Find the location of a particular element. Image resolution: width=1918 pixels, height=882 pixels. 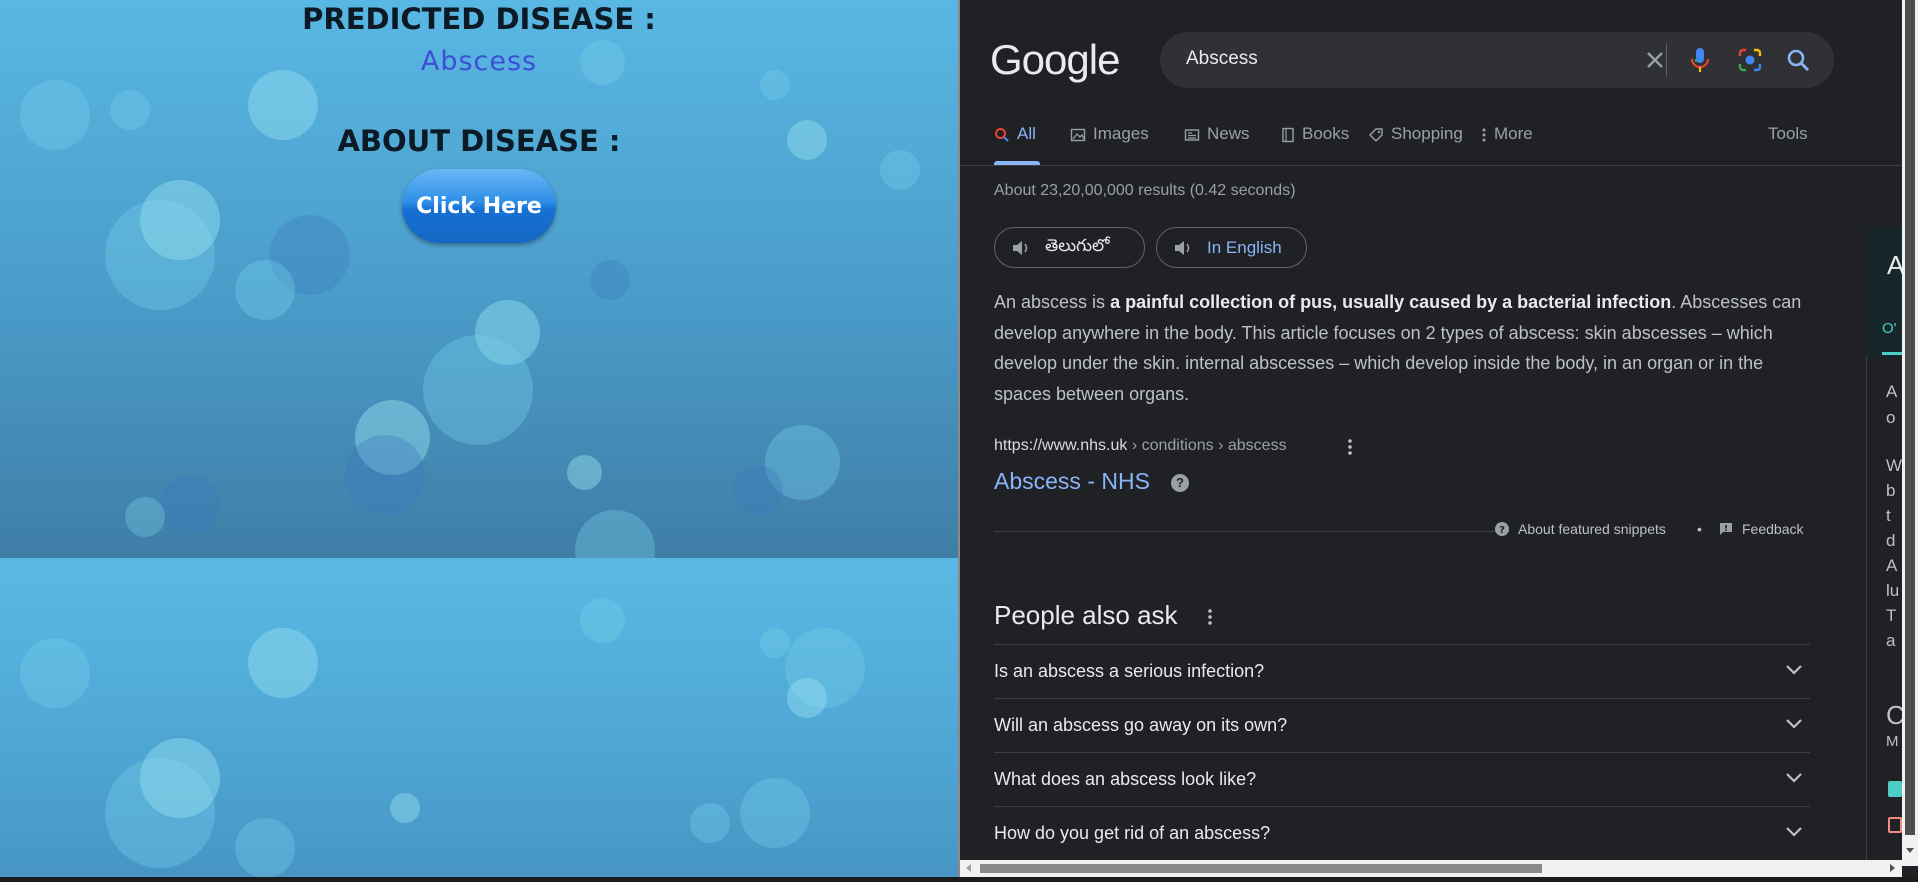

scroll-down-arrow-icon is located at coordinates (1910, 850).